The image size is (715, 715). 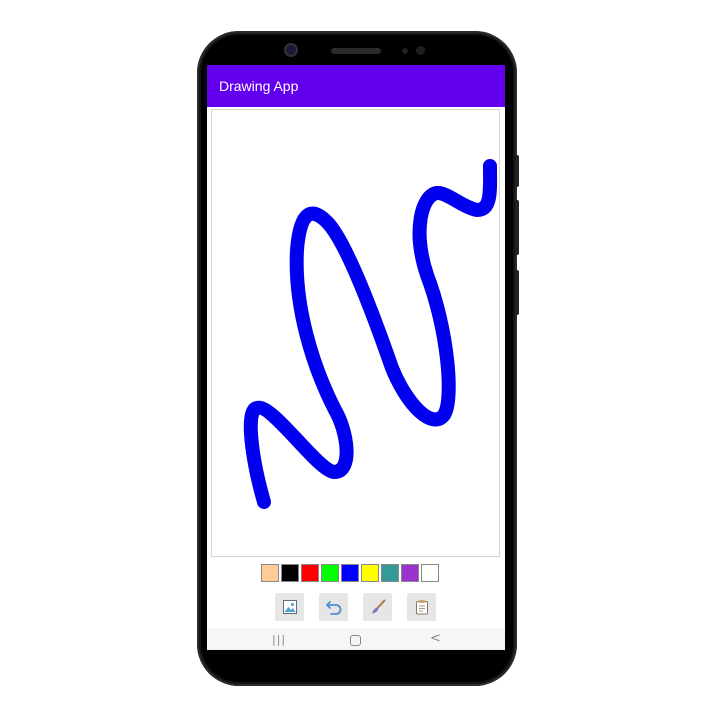 I want to click on earpiece-speaker, so click(x=356, y=51).